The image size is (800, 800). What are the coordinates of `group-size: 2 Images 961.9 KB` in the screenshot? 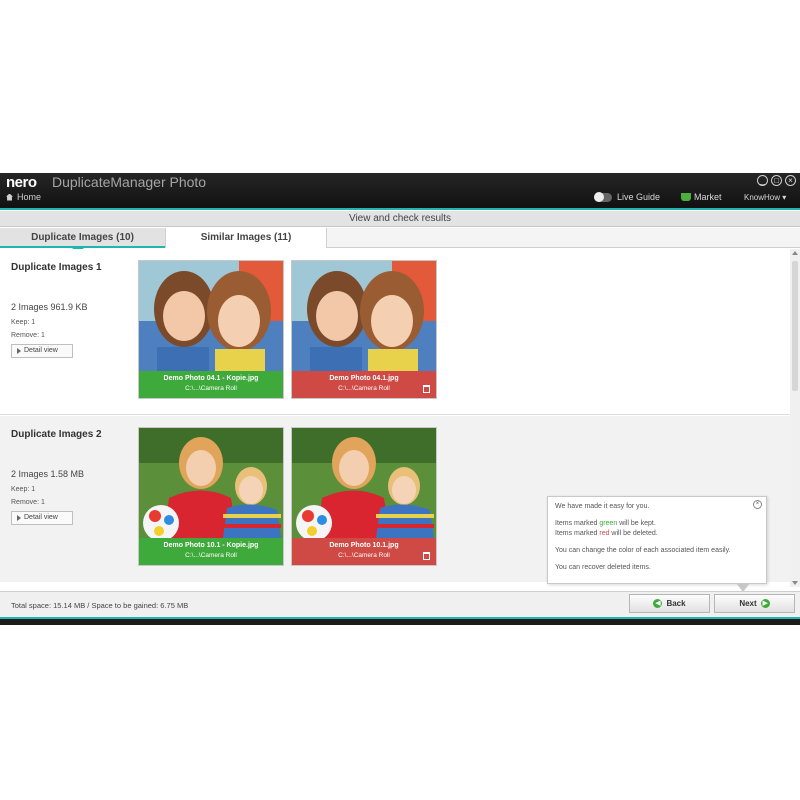 It's located at (49, 307).